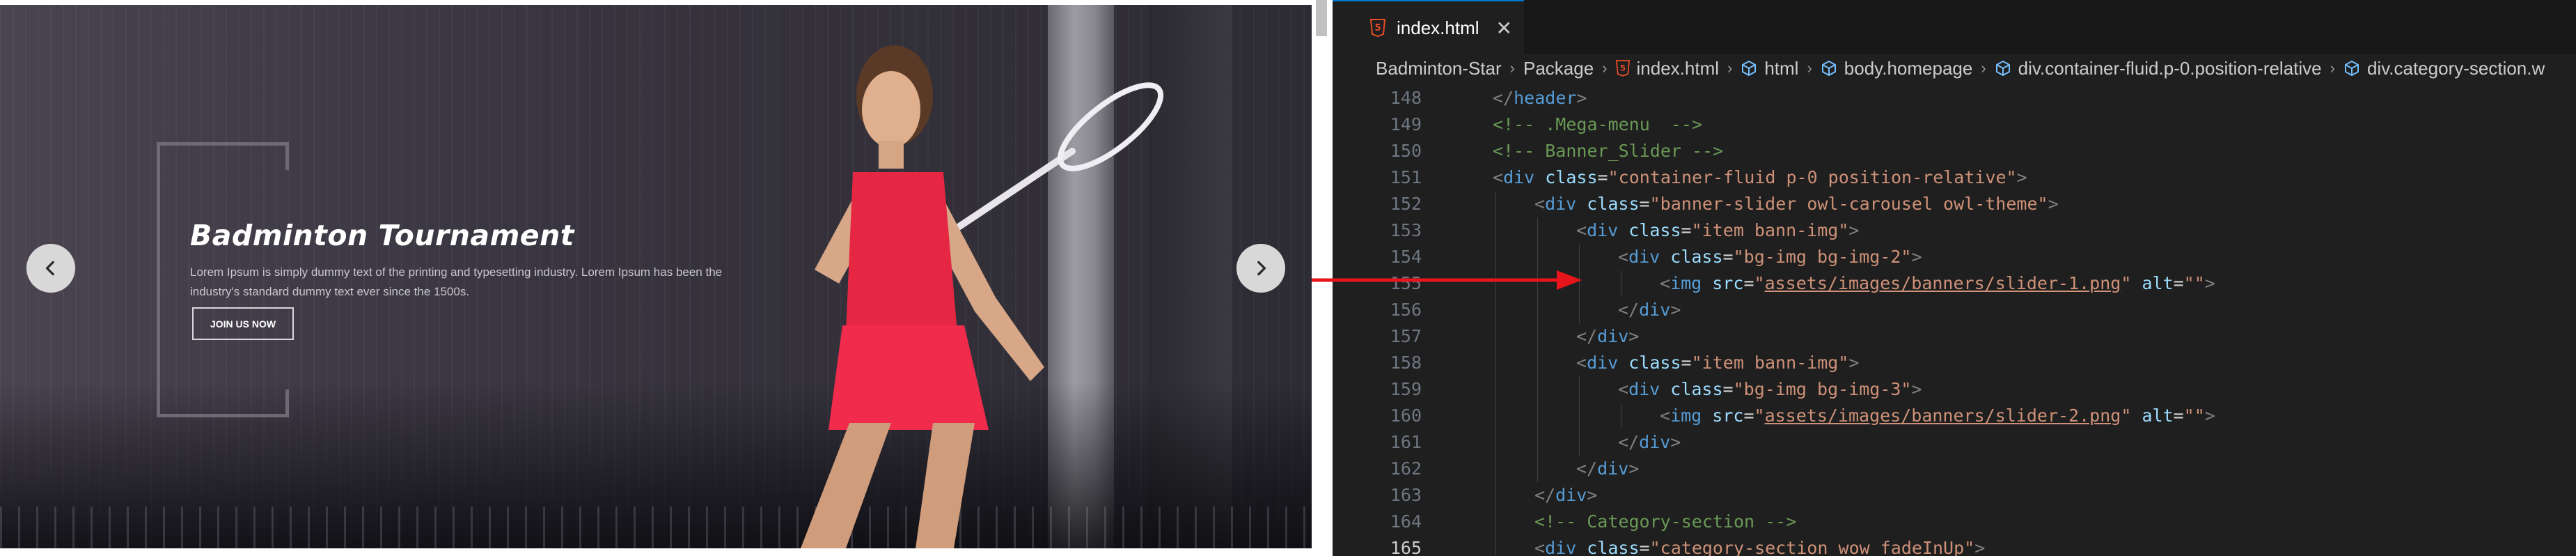 The image size is (2576, 556). What do you see at coordinates (1406, 495) in the screenshot?
I see `line-number: 163` at bounding box center [1406, 495].